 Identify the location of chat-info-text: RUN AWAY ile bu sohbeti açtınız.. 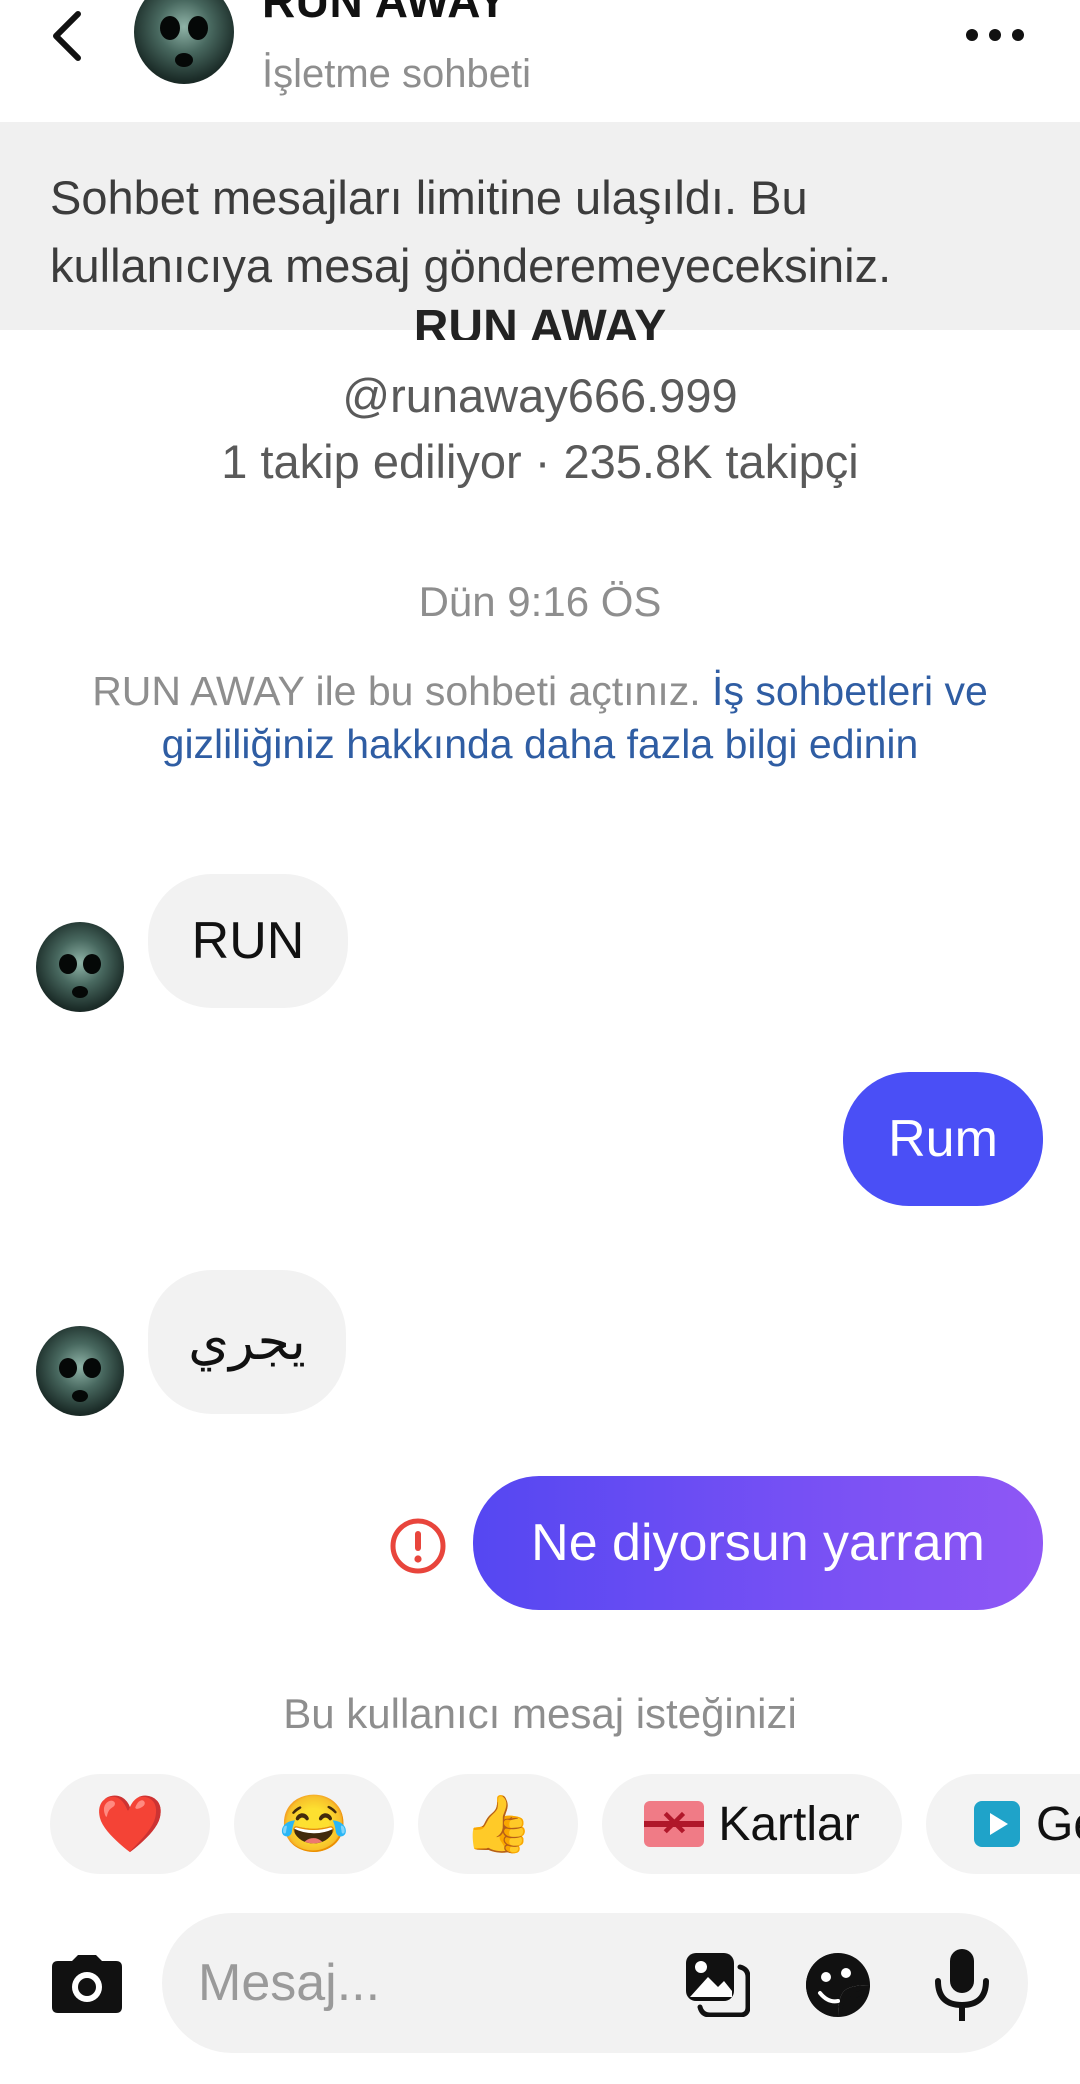
(396, 691).